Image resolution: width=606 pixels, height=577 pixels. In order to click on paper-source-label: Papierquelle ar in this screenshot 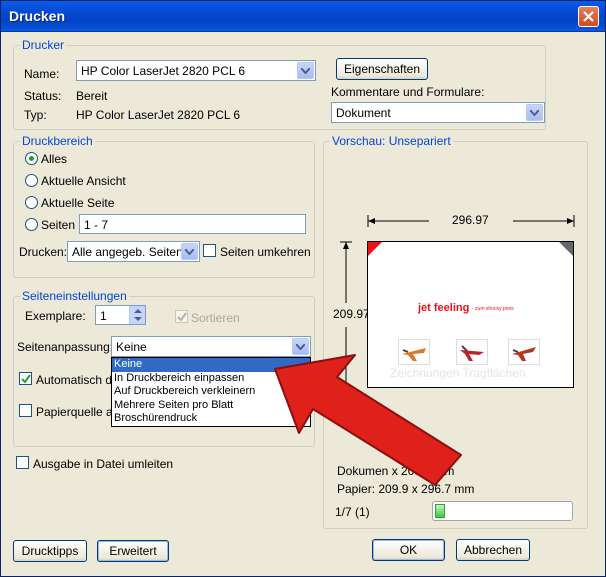, I will do `click(76, 412)`.